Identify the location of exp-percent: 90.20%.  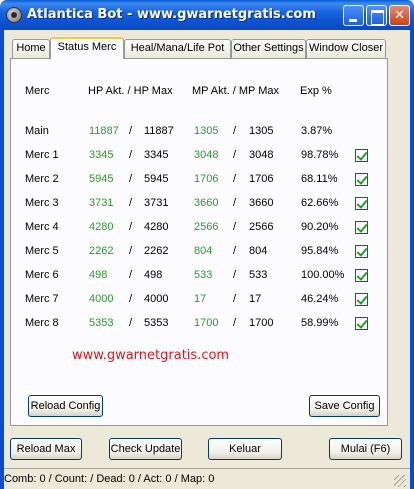
(320, 227).